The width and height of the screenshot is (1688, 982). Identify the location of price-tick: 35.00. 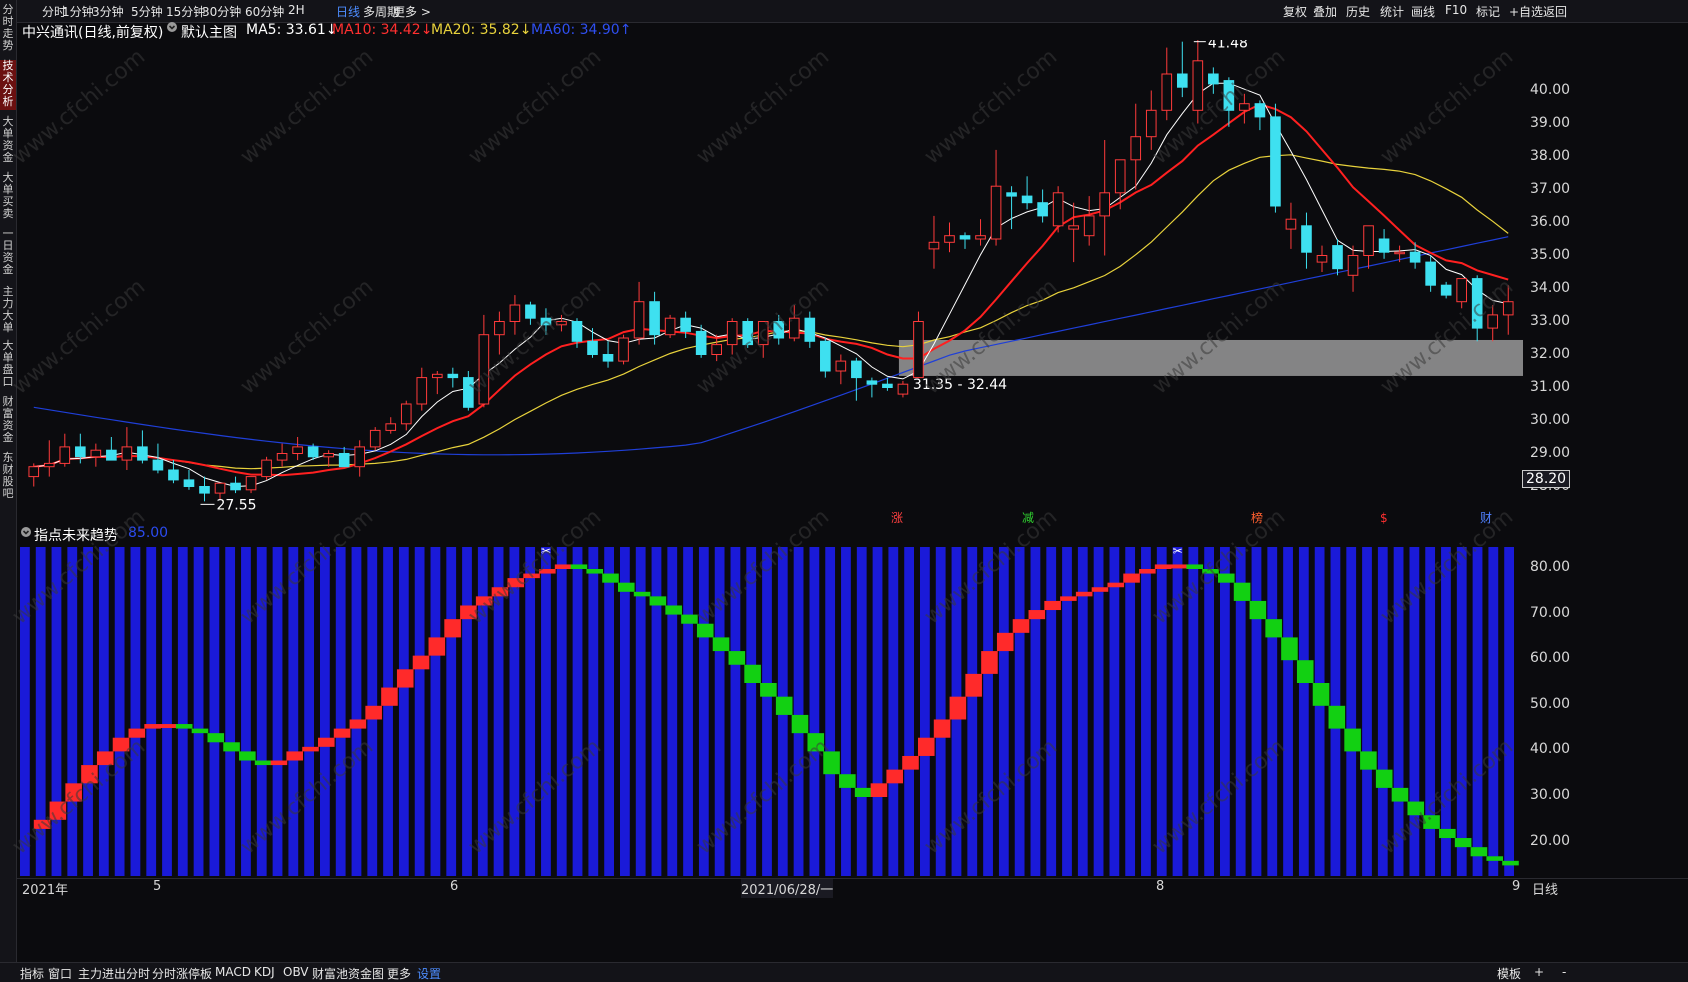
(1550, 254).